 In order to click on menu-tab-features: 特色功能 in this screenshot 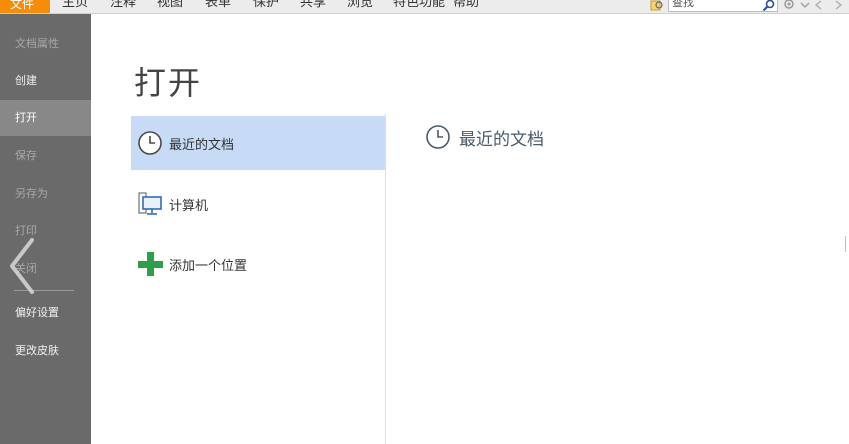, I will do `click(419, 6)`.